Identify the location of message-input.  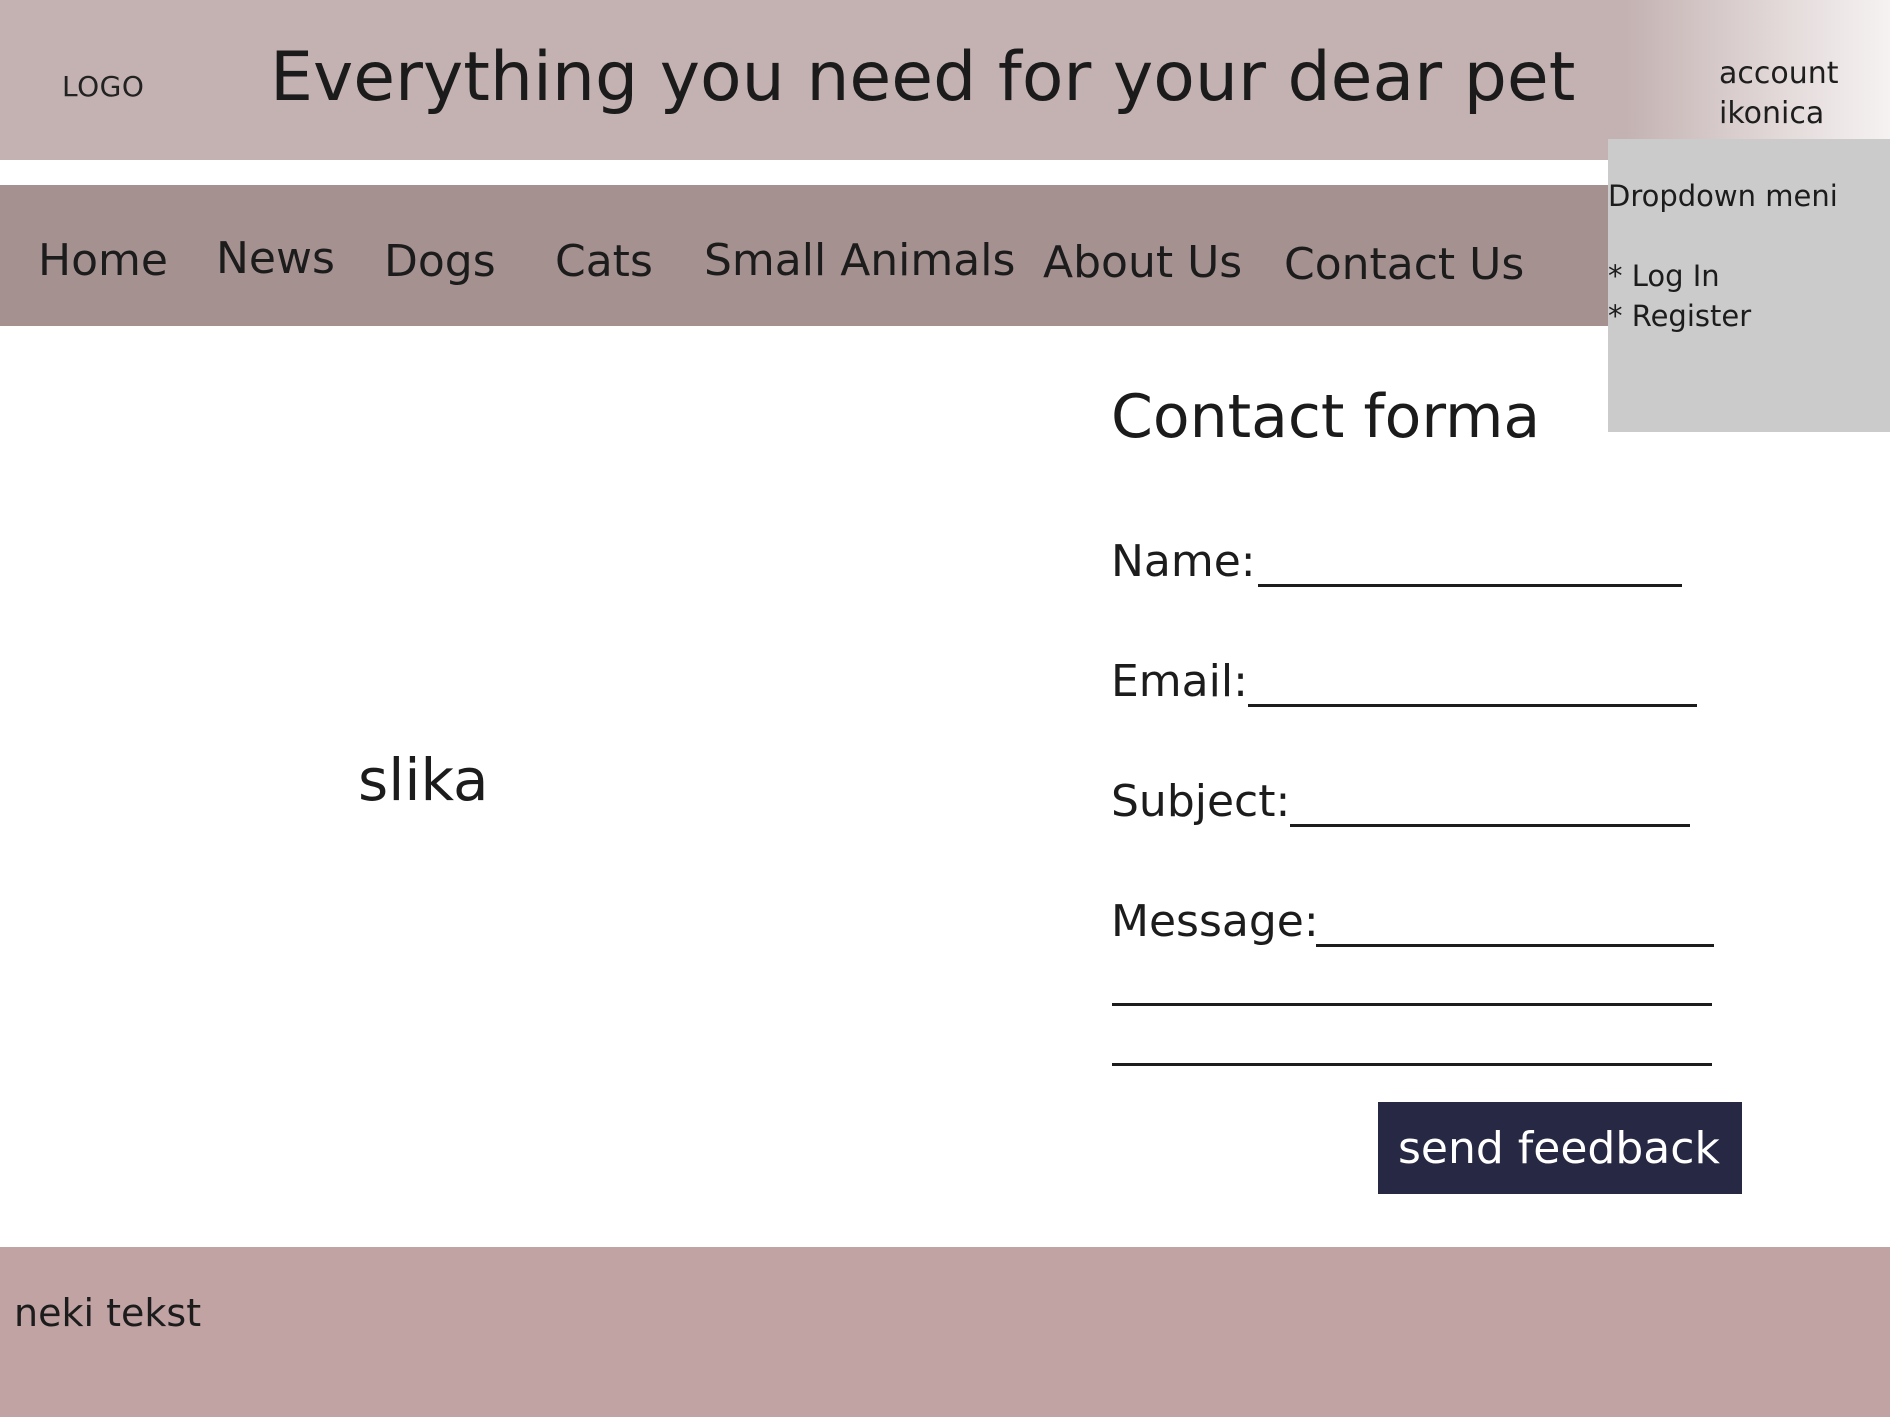
(1515, 922).